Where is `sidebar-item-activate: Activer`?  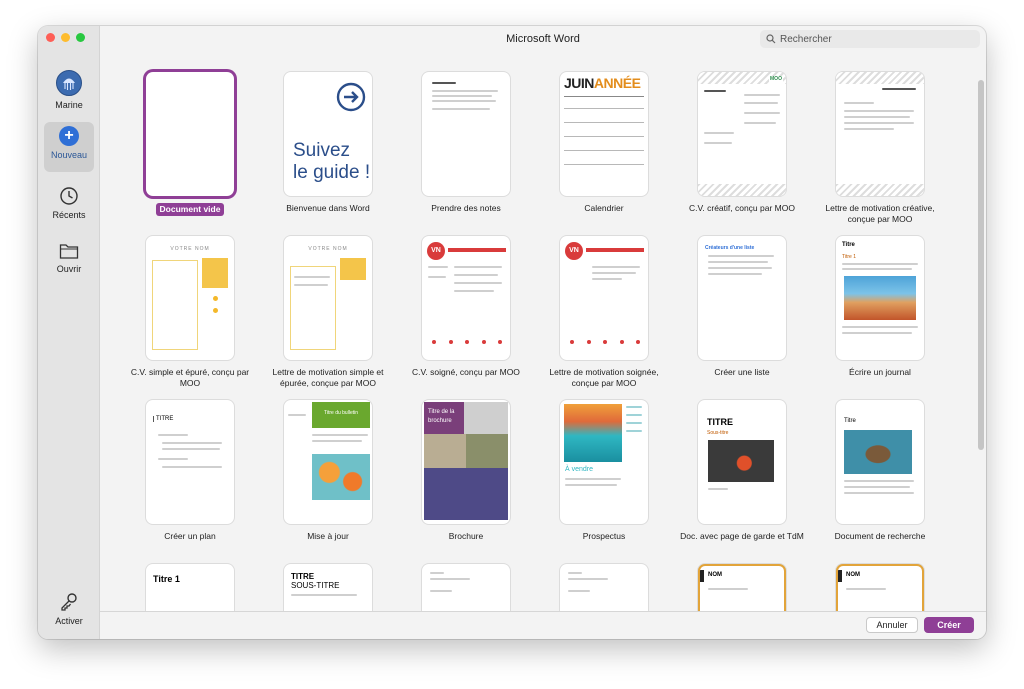
sidebar-item-activate: Activer is located at coordinates (69, 613).